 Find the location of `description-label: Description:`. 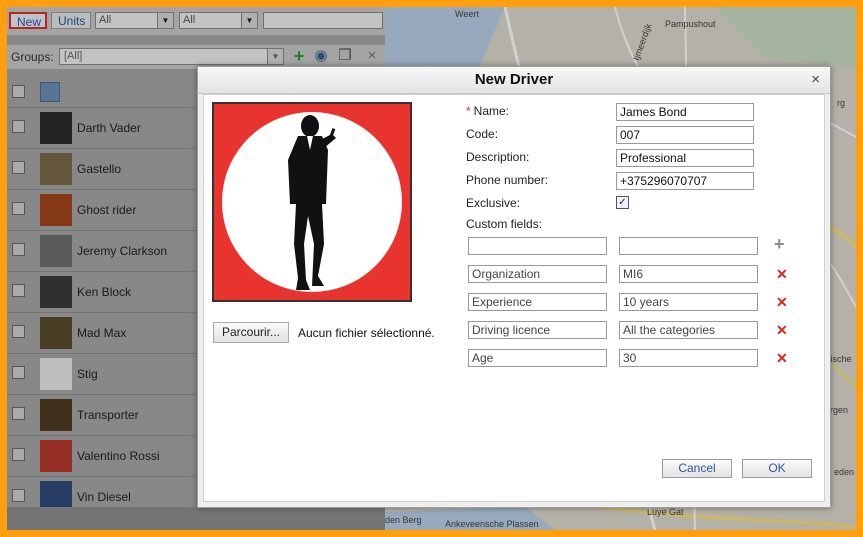

description-label: Description: is located at coordinates (498, 157).